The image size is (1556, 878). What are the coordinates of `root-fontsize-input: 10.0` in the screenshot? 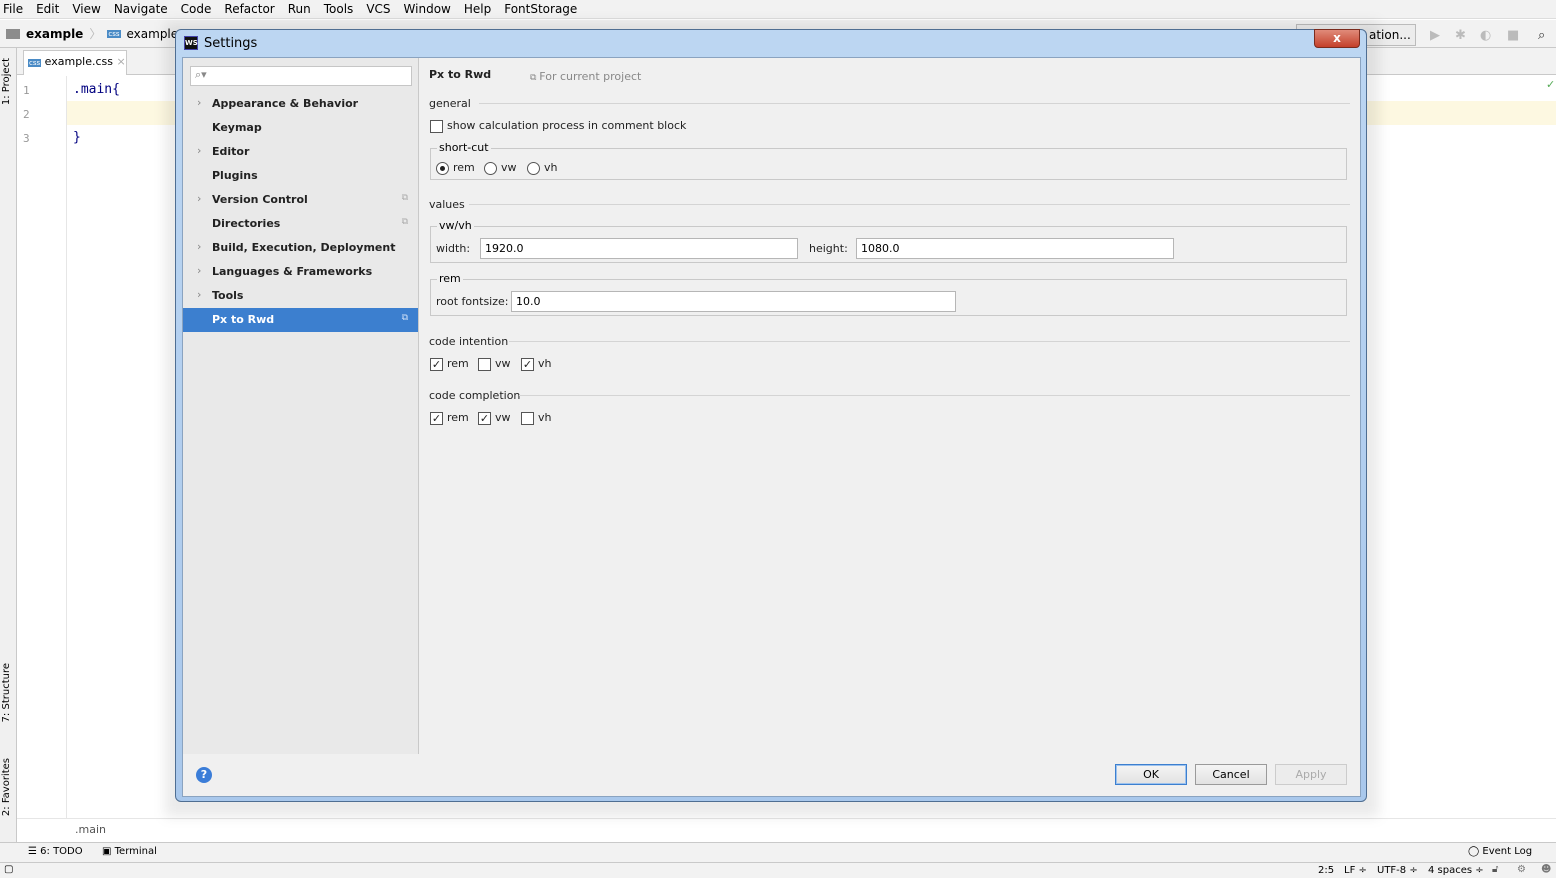 It's located at (733, 301).